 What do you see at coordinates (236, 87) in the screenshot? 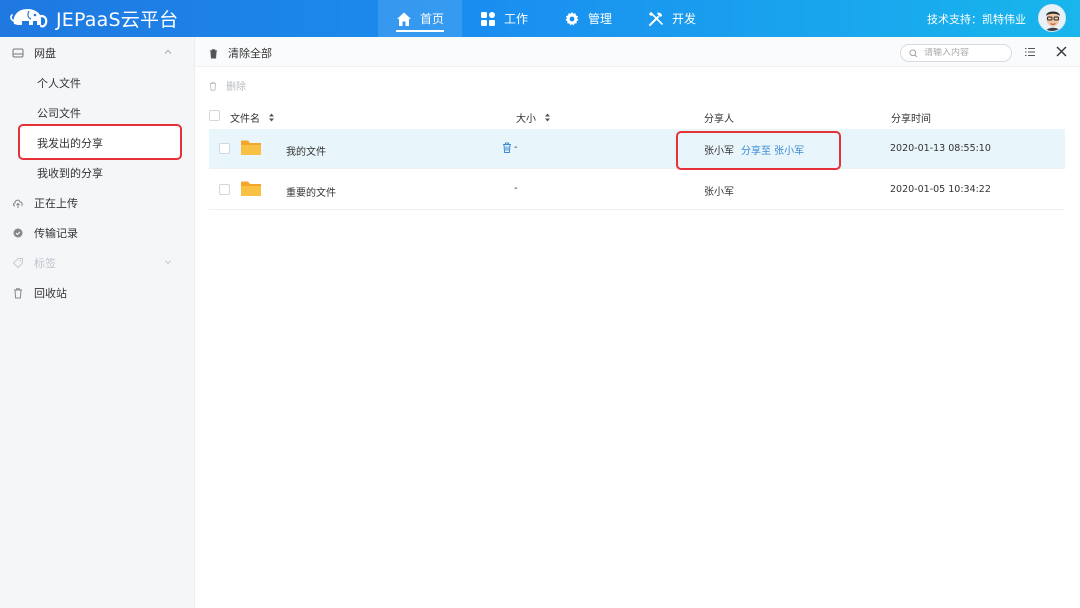
I see `delete-label: 删除` at bounding box center [236, 87].